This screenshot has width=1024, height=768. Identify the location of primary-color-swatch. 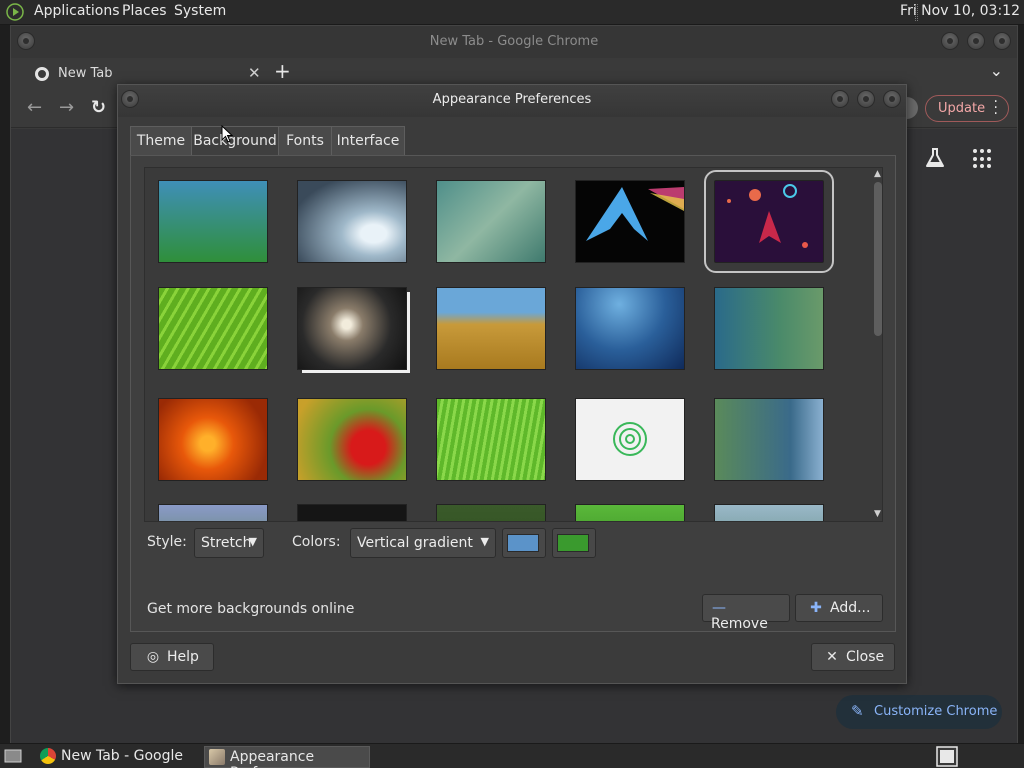
(523, 543).